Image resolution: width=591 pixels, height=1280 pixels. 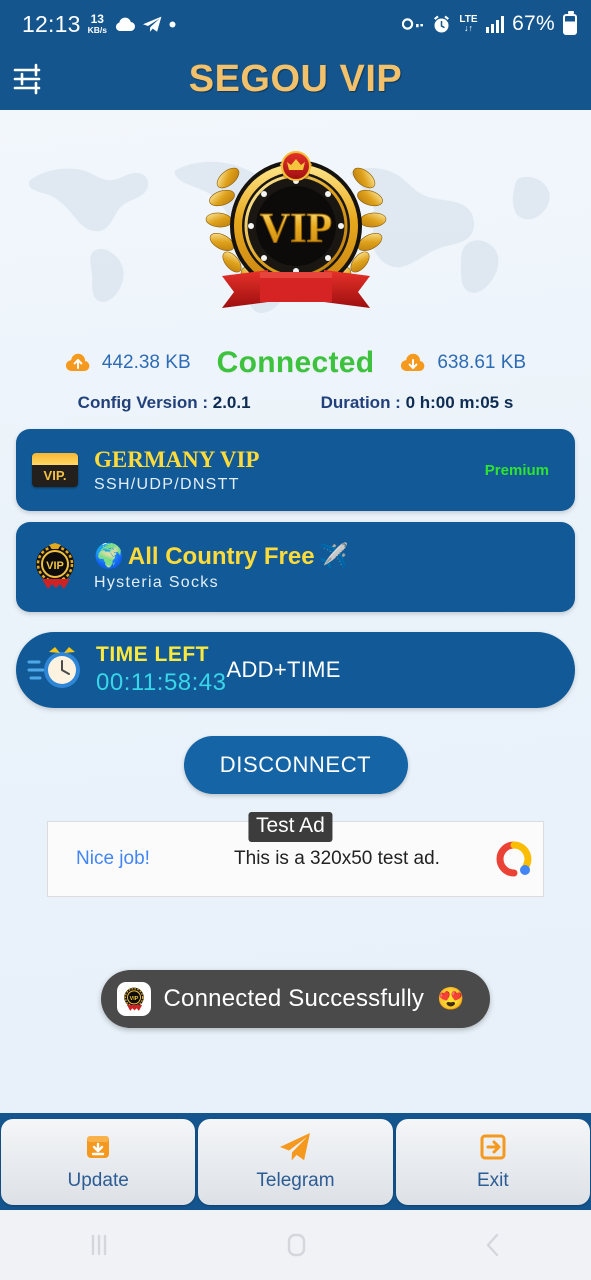 I want to click on server-card-text: 🌍 All Country Free ✈️ Hysteria Socks, so click(x=334, y=567).